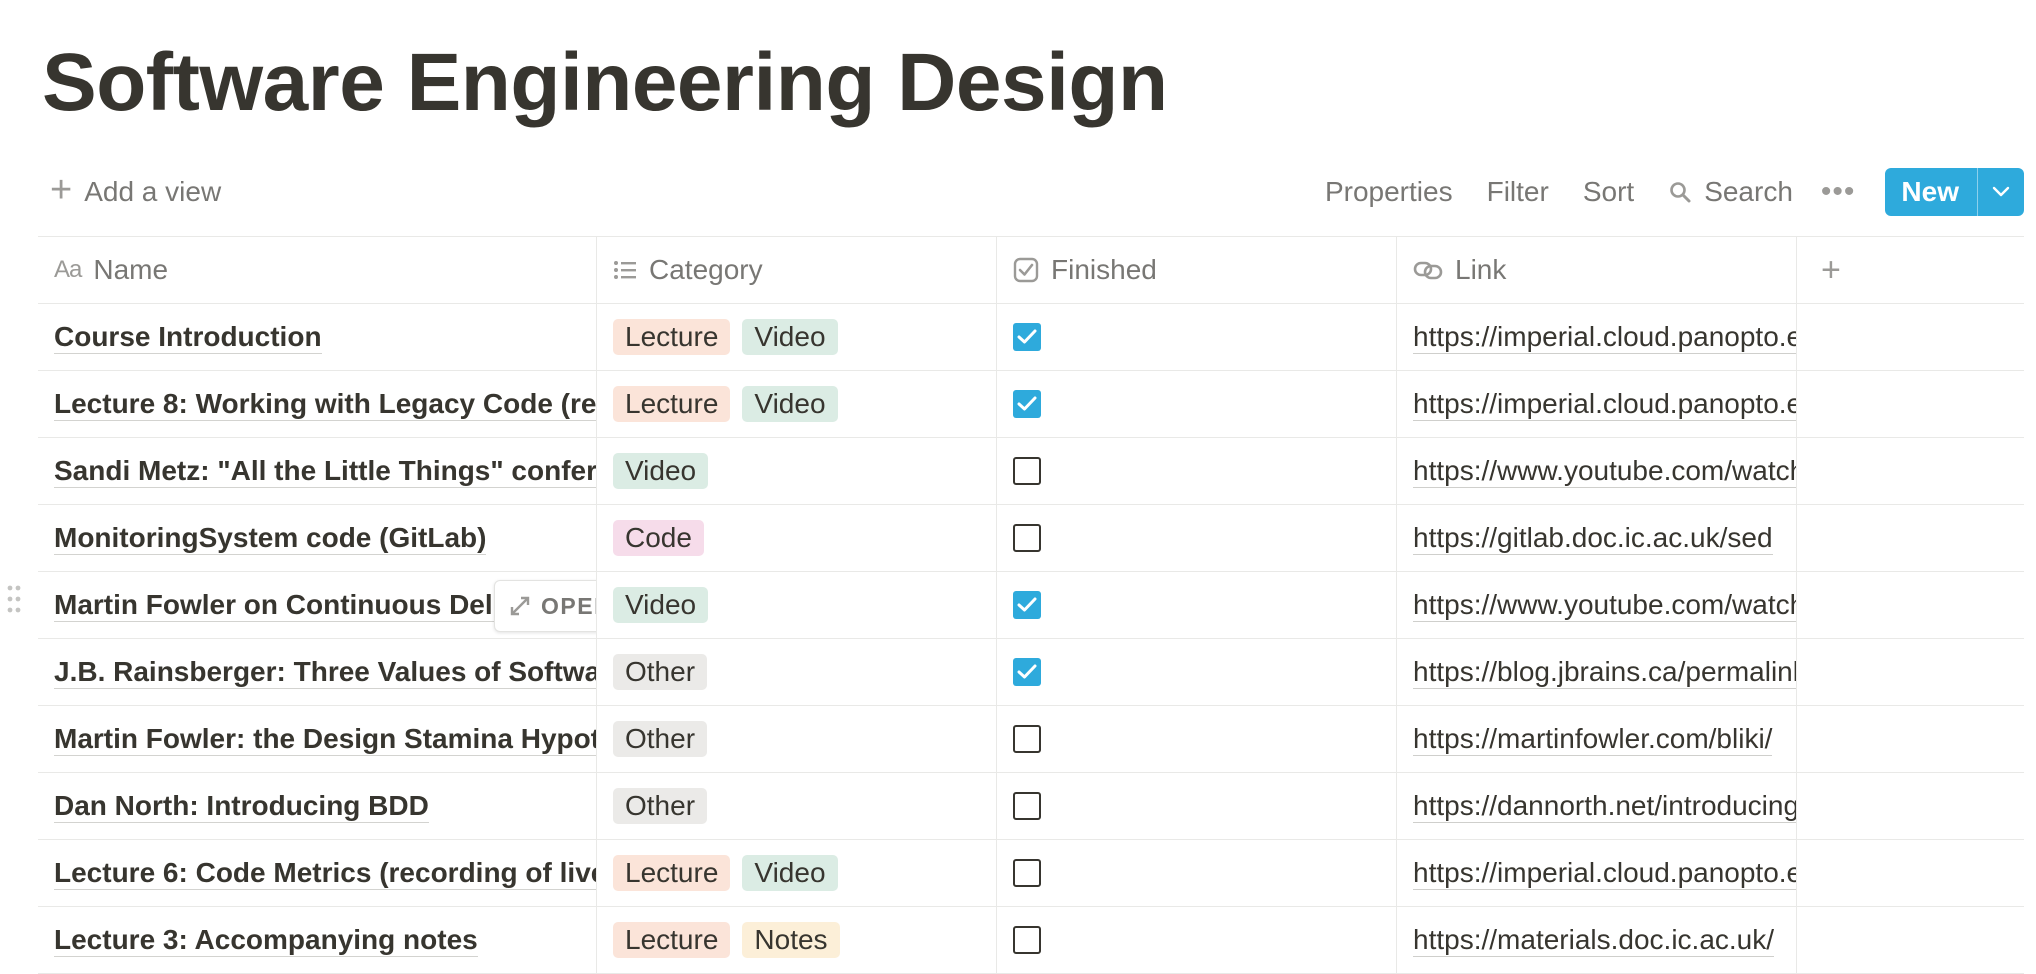  I want to click on new-button: New, so click(1931, 192).